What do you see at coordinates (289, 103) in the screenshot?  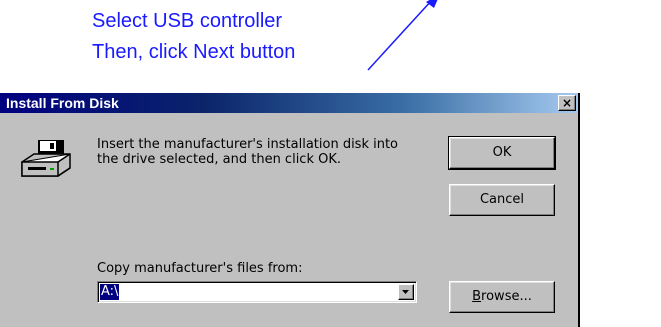 I see `title-bar: Install From Disk ×` at bounding box center [289, 103].